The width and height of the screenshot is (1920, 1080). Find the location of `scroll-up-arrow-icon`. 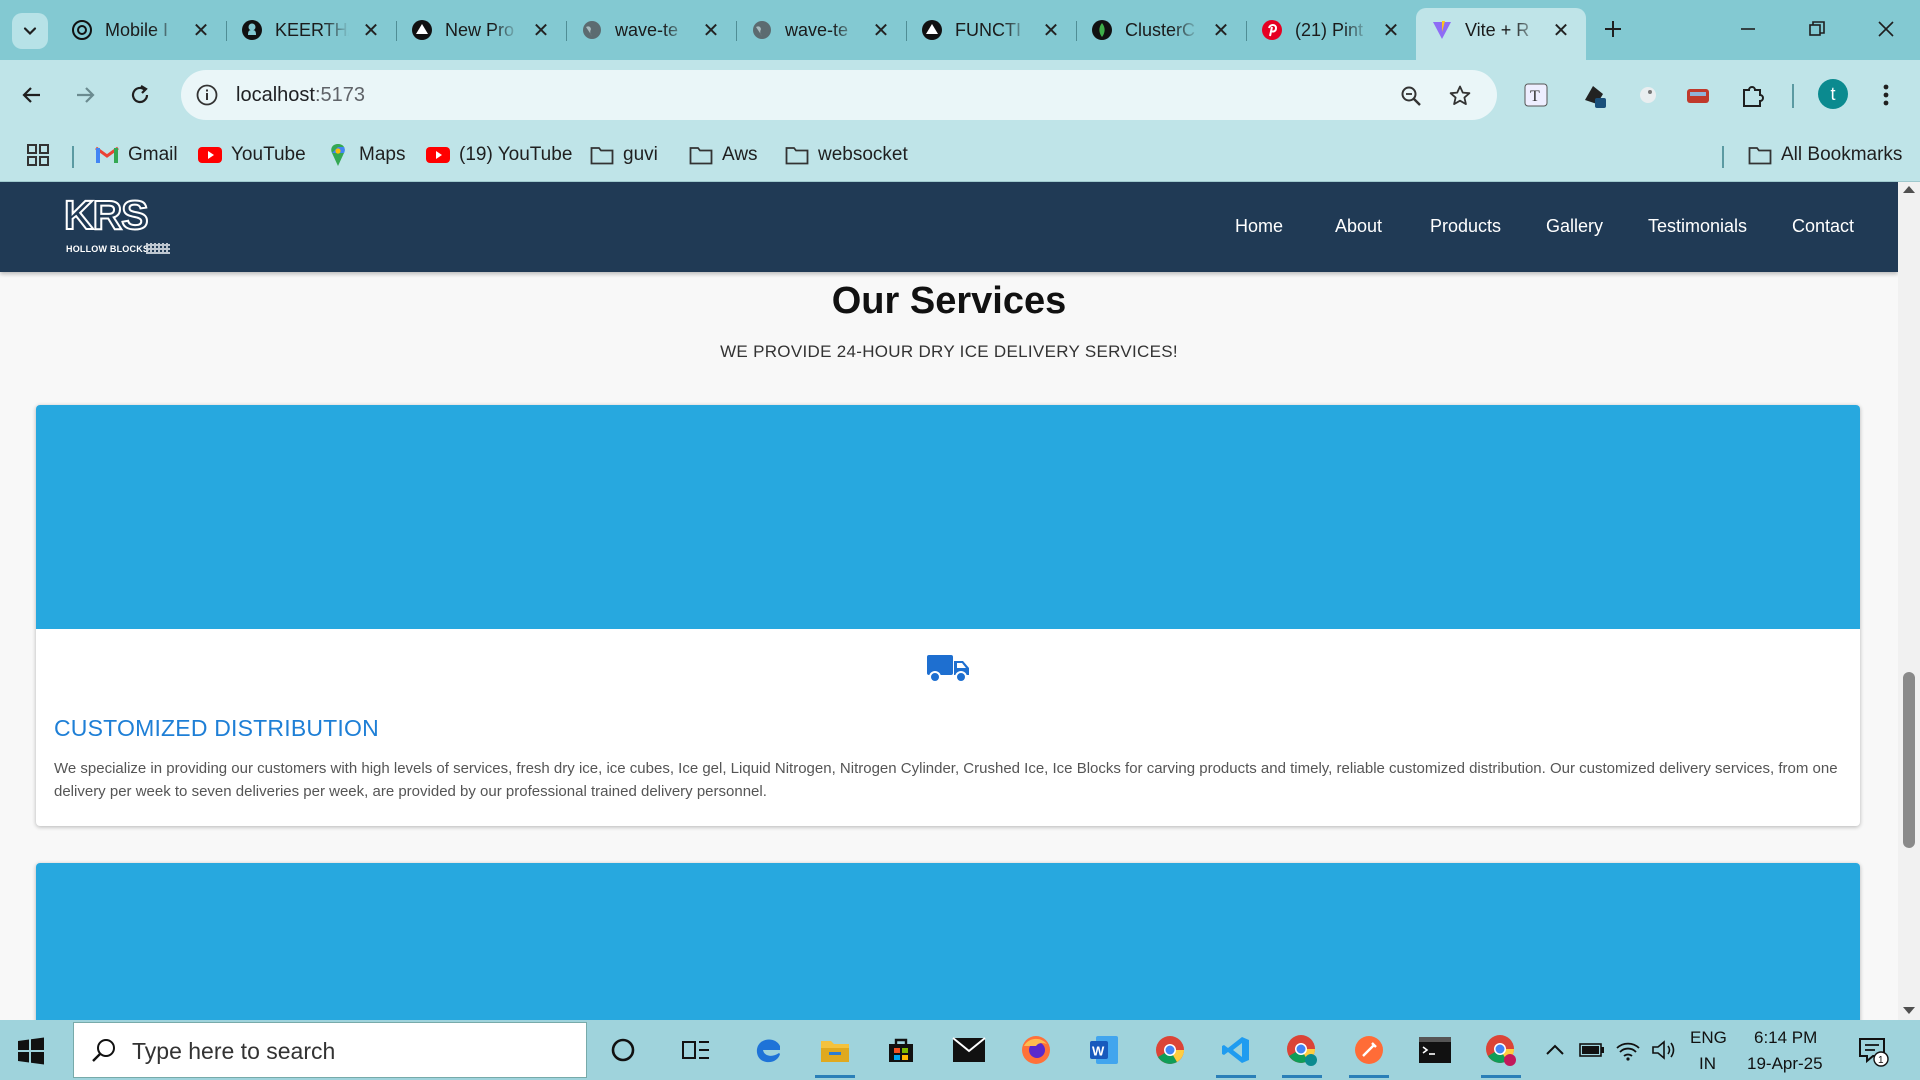

scroll-up-arrow-icon is located at coordinates (1909, 189).